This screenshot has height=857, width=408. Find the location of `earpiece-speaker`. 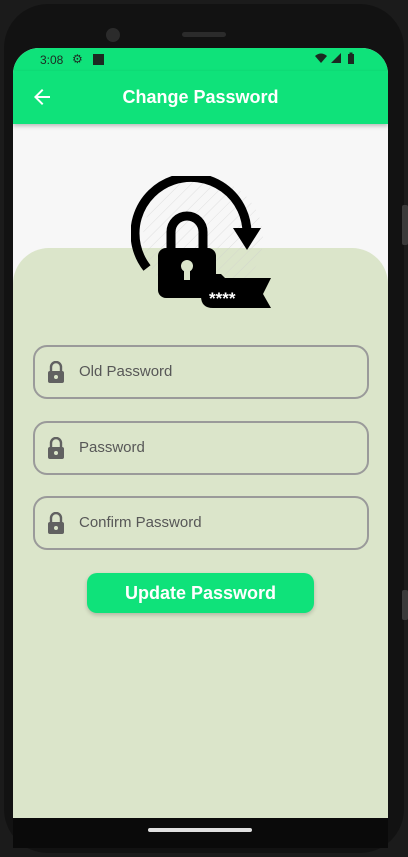

earpiece-speaker is located at coordinates (204, 34).